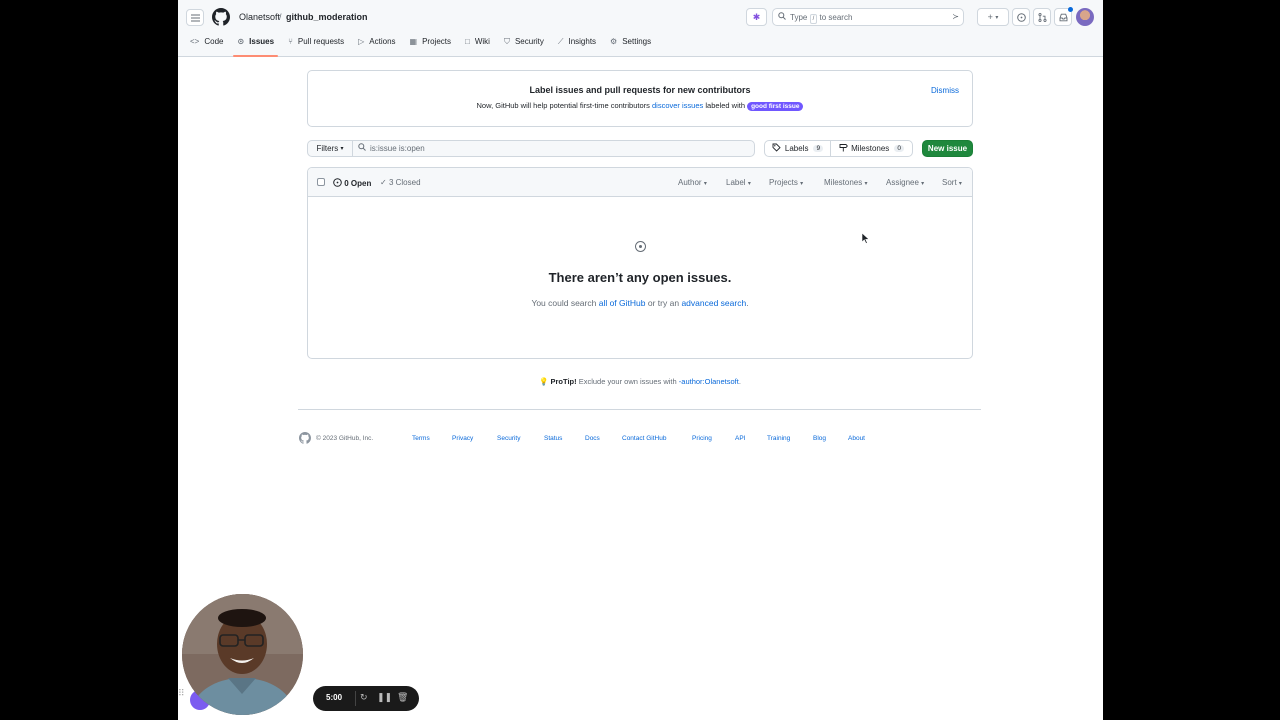 The height and width of the screenshot is (720, 1280). What do you see at coordinates (955, 16) in the screenshot?
I see `command-palette-icon: ≻` at bounding box center [955, 16].